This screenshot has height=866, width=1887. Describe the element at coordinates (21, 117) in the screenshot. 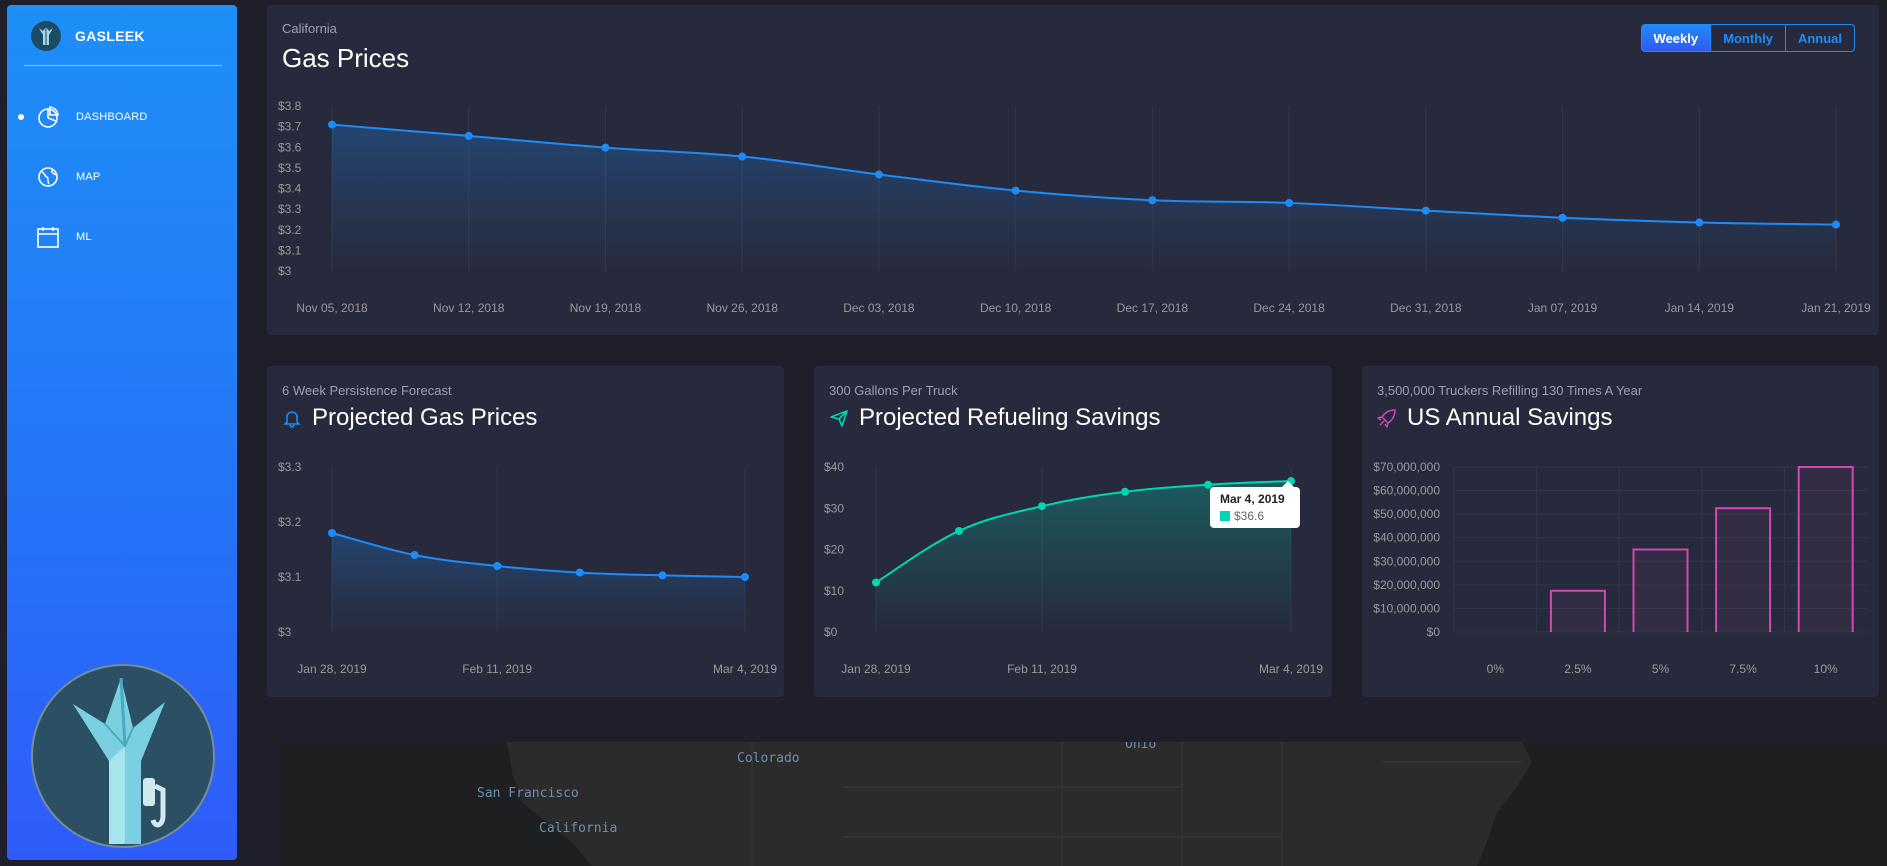

I see `active-indicator` at that location.